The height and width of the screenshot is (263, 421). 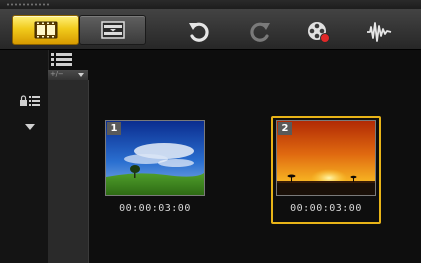 I want to click on clip-number: 2, so click(x=285, y=128).